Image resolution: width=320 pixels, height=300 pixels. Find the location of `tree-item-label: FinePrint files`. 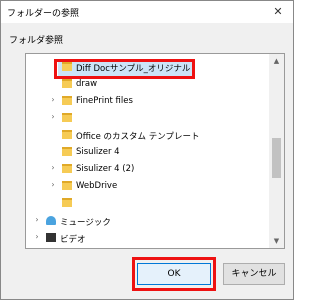

tree-item-label: FinePrint files is located at coordinates (104, 101).